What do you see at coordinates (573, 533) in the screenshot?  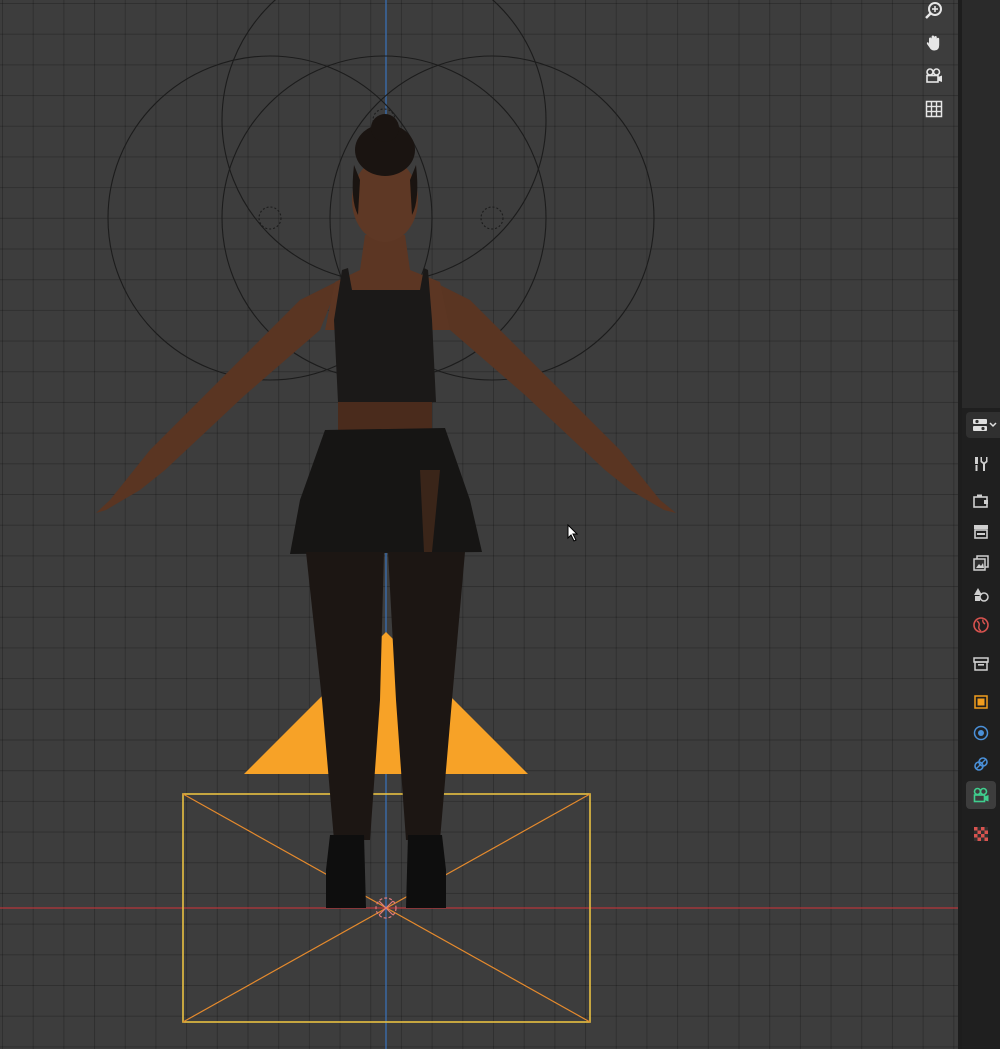 I see `mouse-cursor` at bounding box center [573, 533].